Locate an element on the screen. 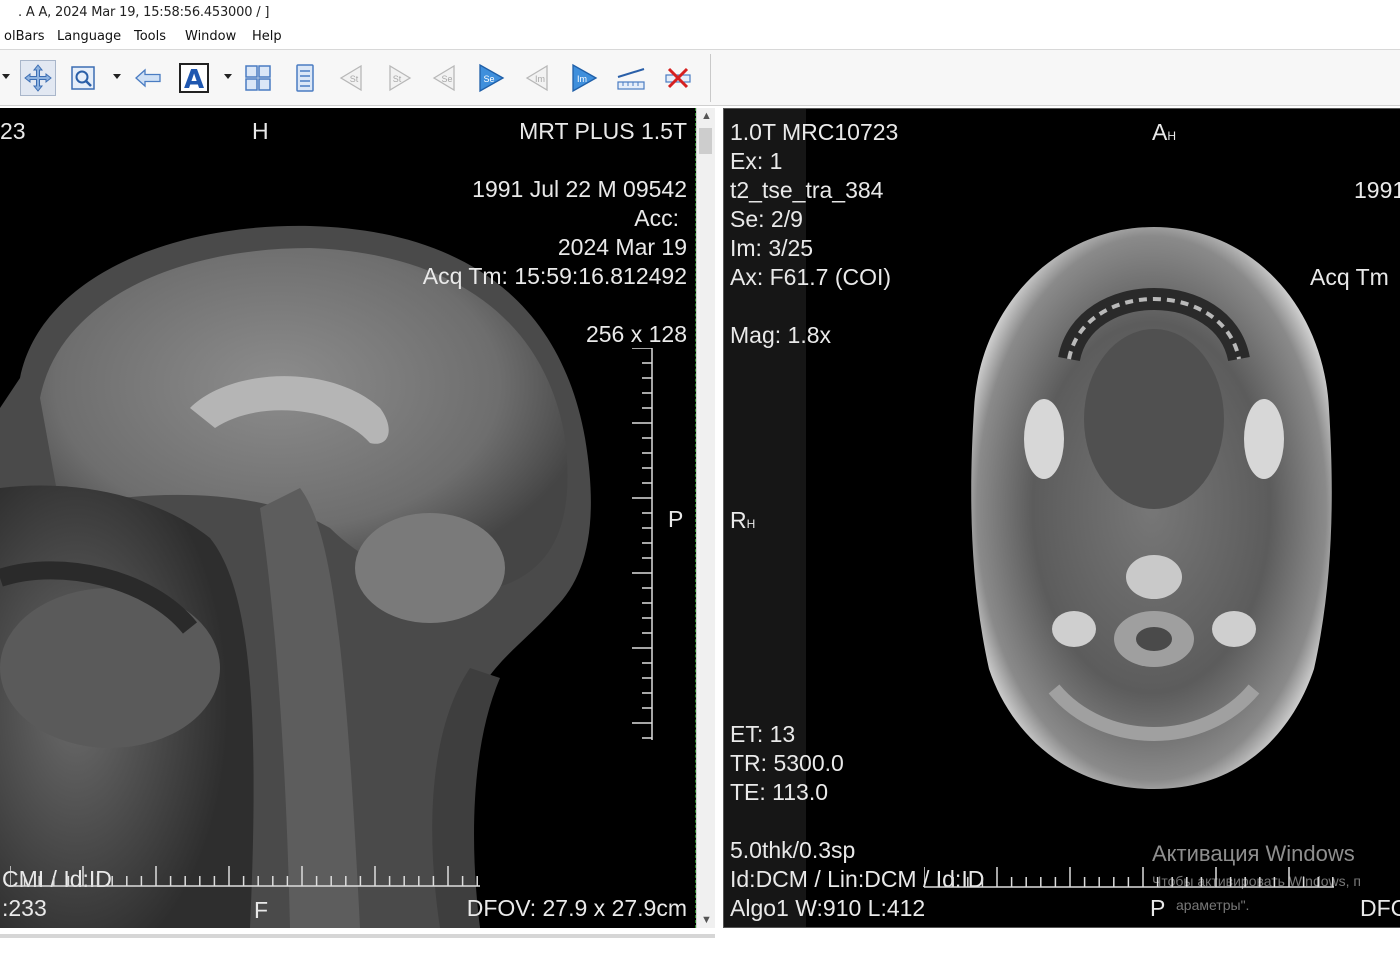 Image resolution: width=1400 pixels, height=960 pixels. annotation-text-icon: A is located at coordinates (194, 78).